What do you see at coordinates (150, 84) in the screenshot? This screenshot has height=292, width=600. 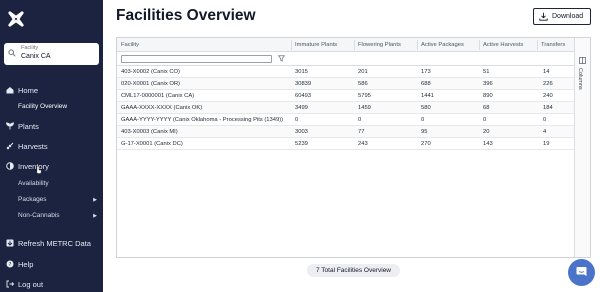 I see `cell-facility: 020-X0001 (Canix OR)` at bounding box center [150, 84].